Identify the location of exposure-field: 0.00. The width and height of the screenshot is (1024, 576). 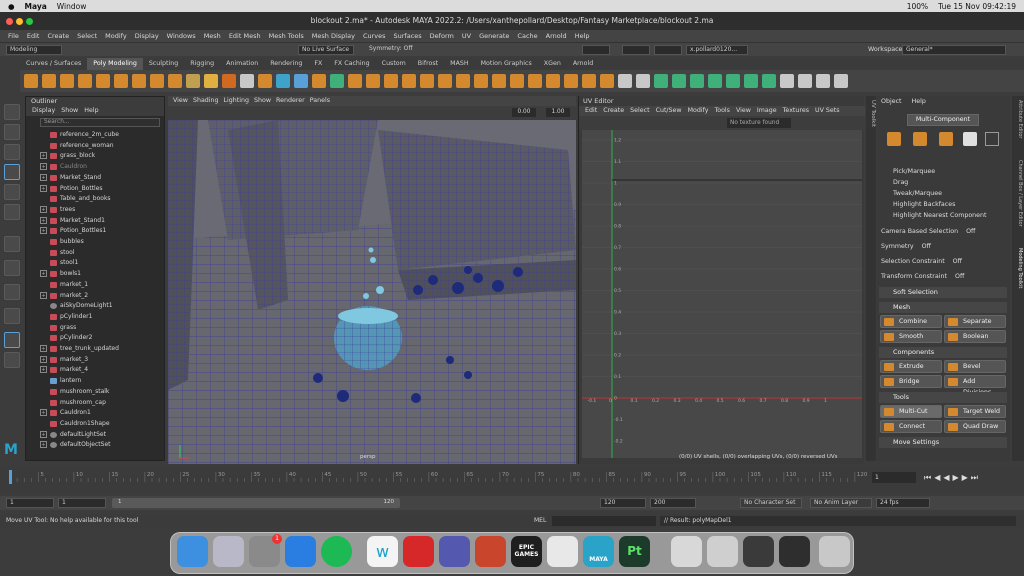
(524, 112).